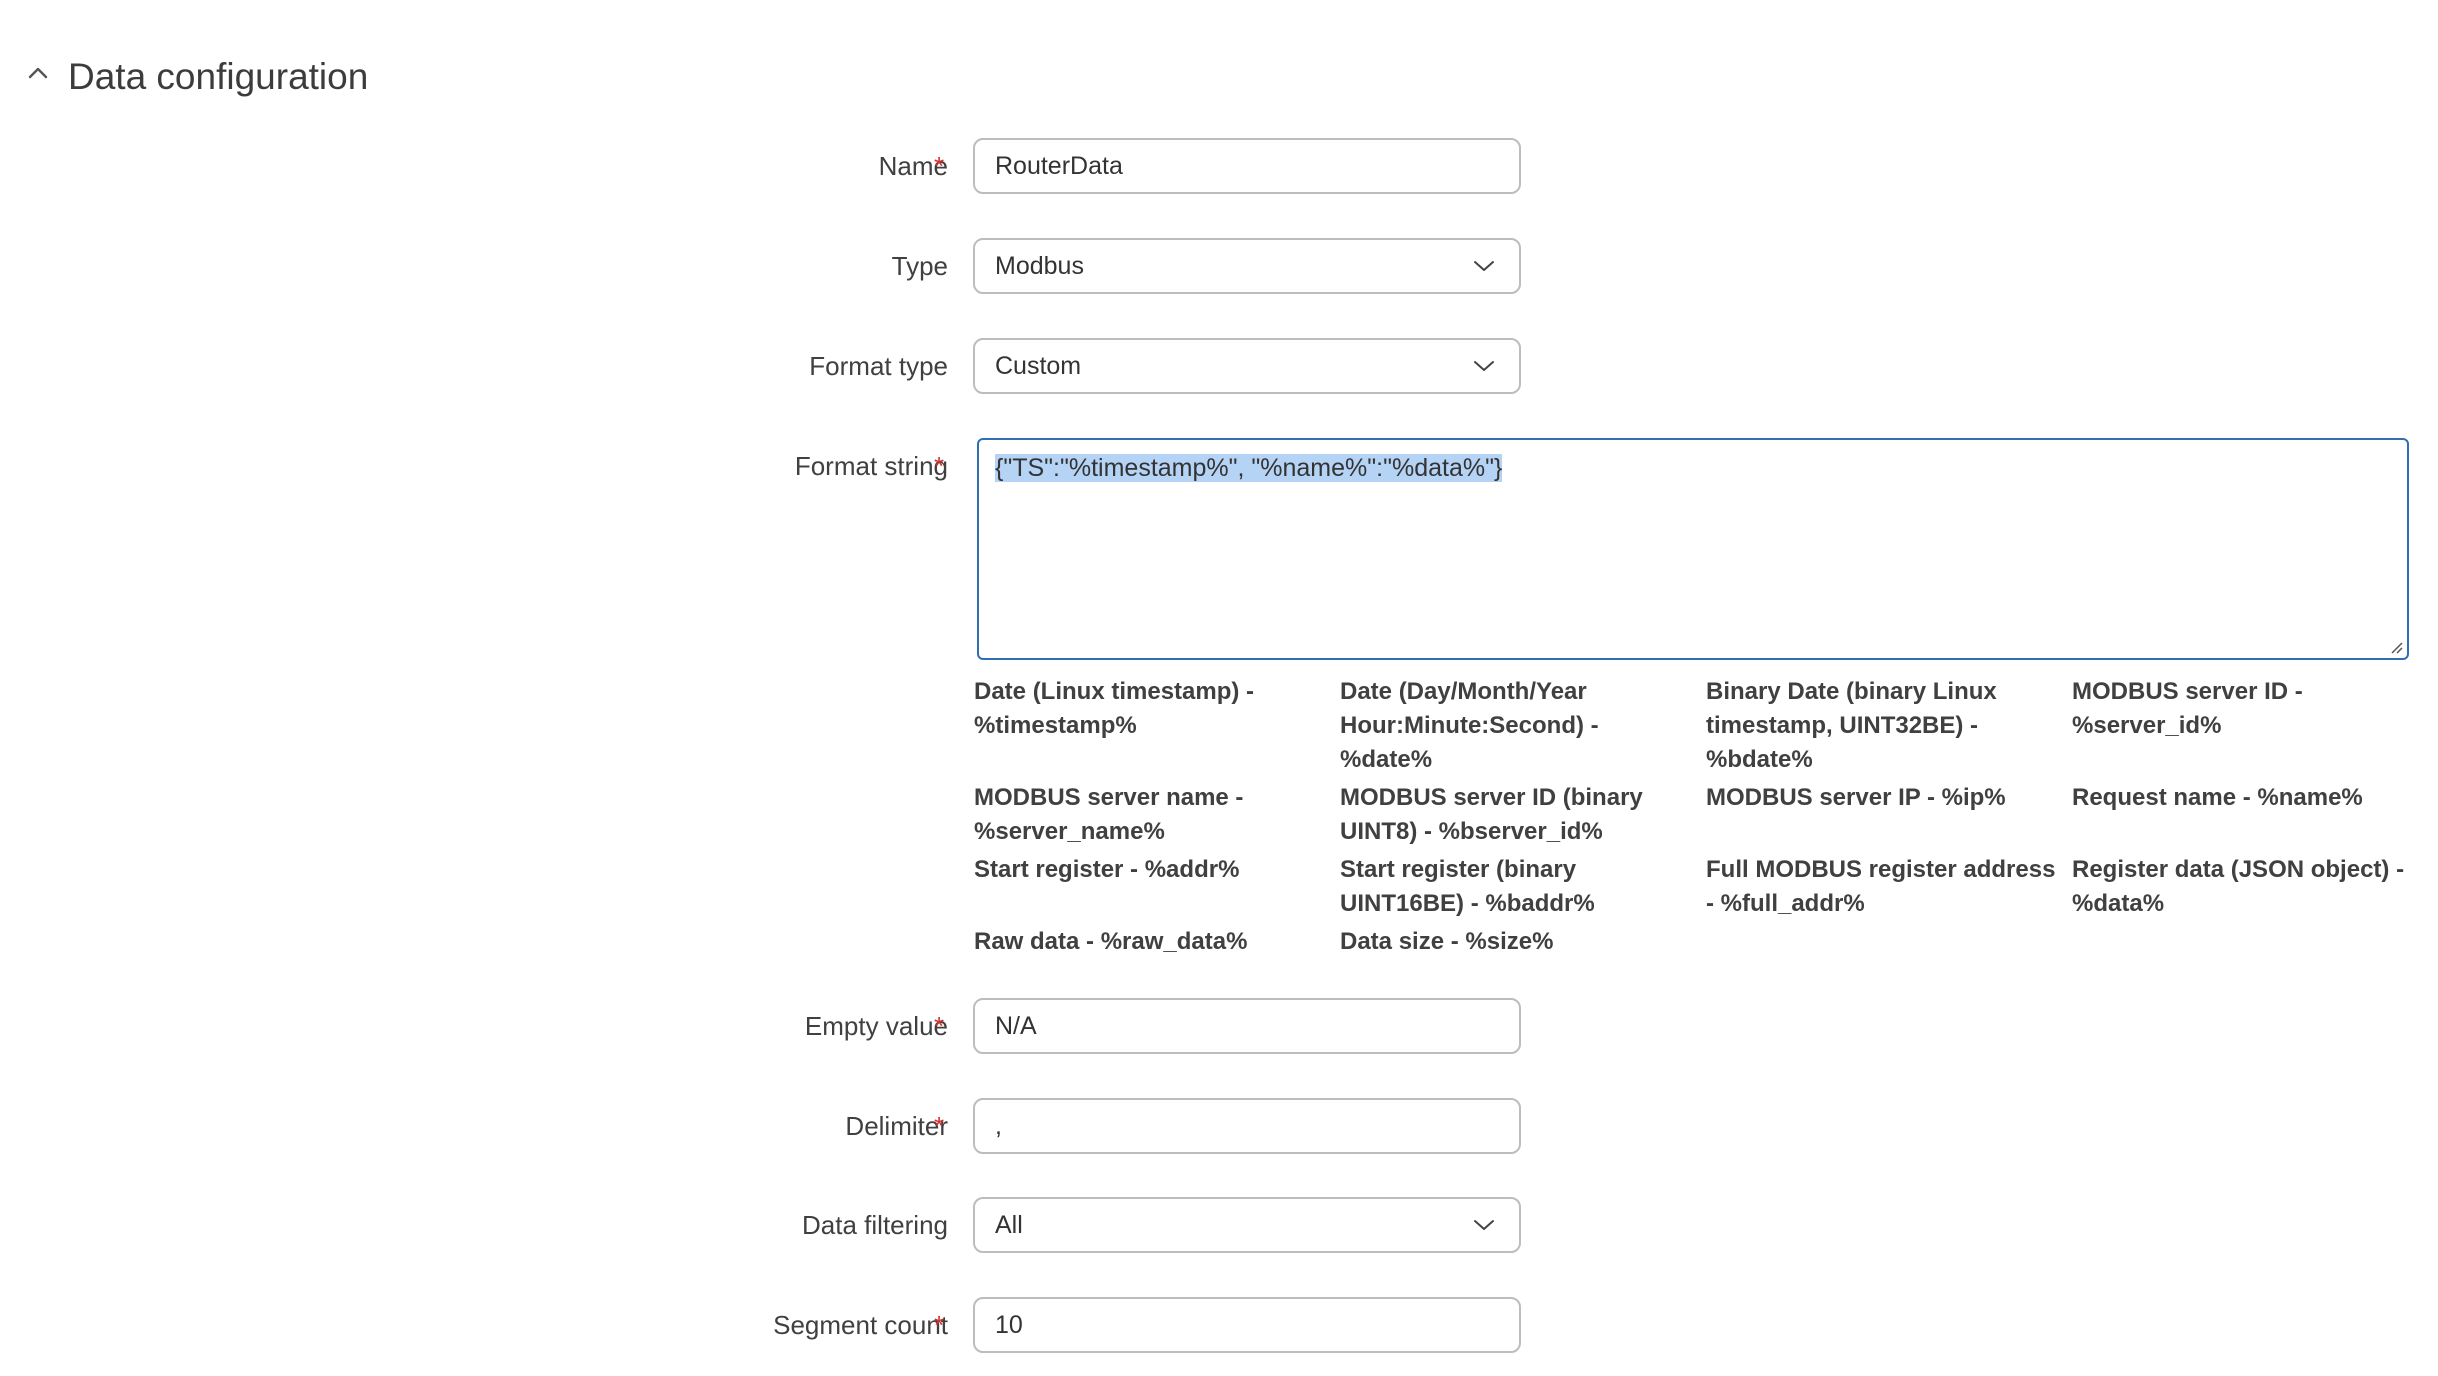  I want to click on help-item: Raw data - %raw_data%, so click(1111, 941).